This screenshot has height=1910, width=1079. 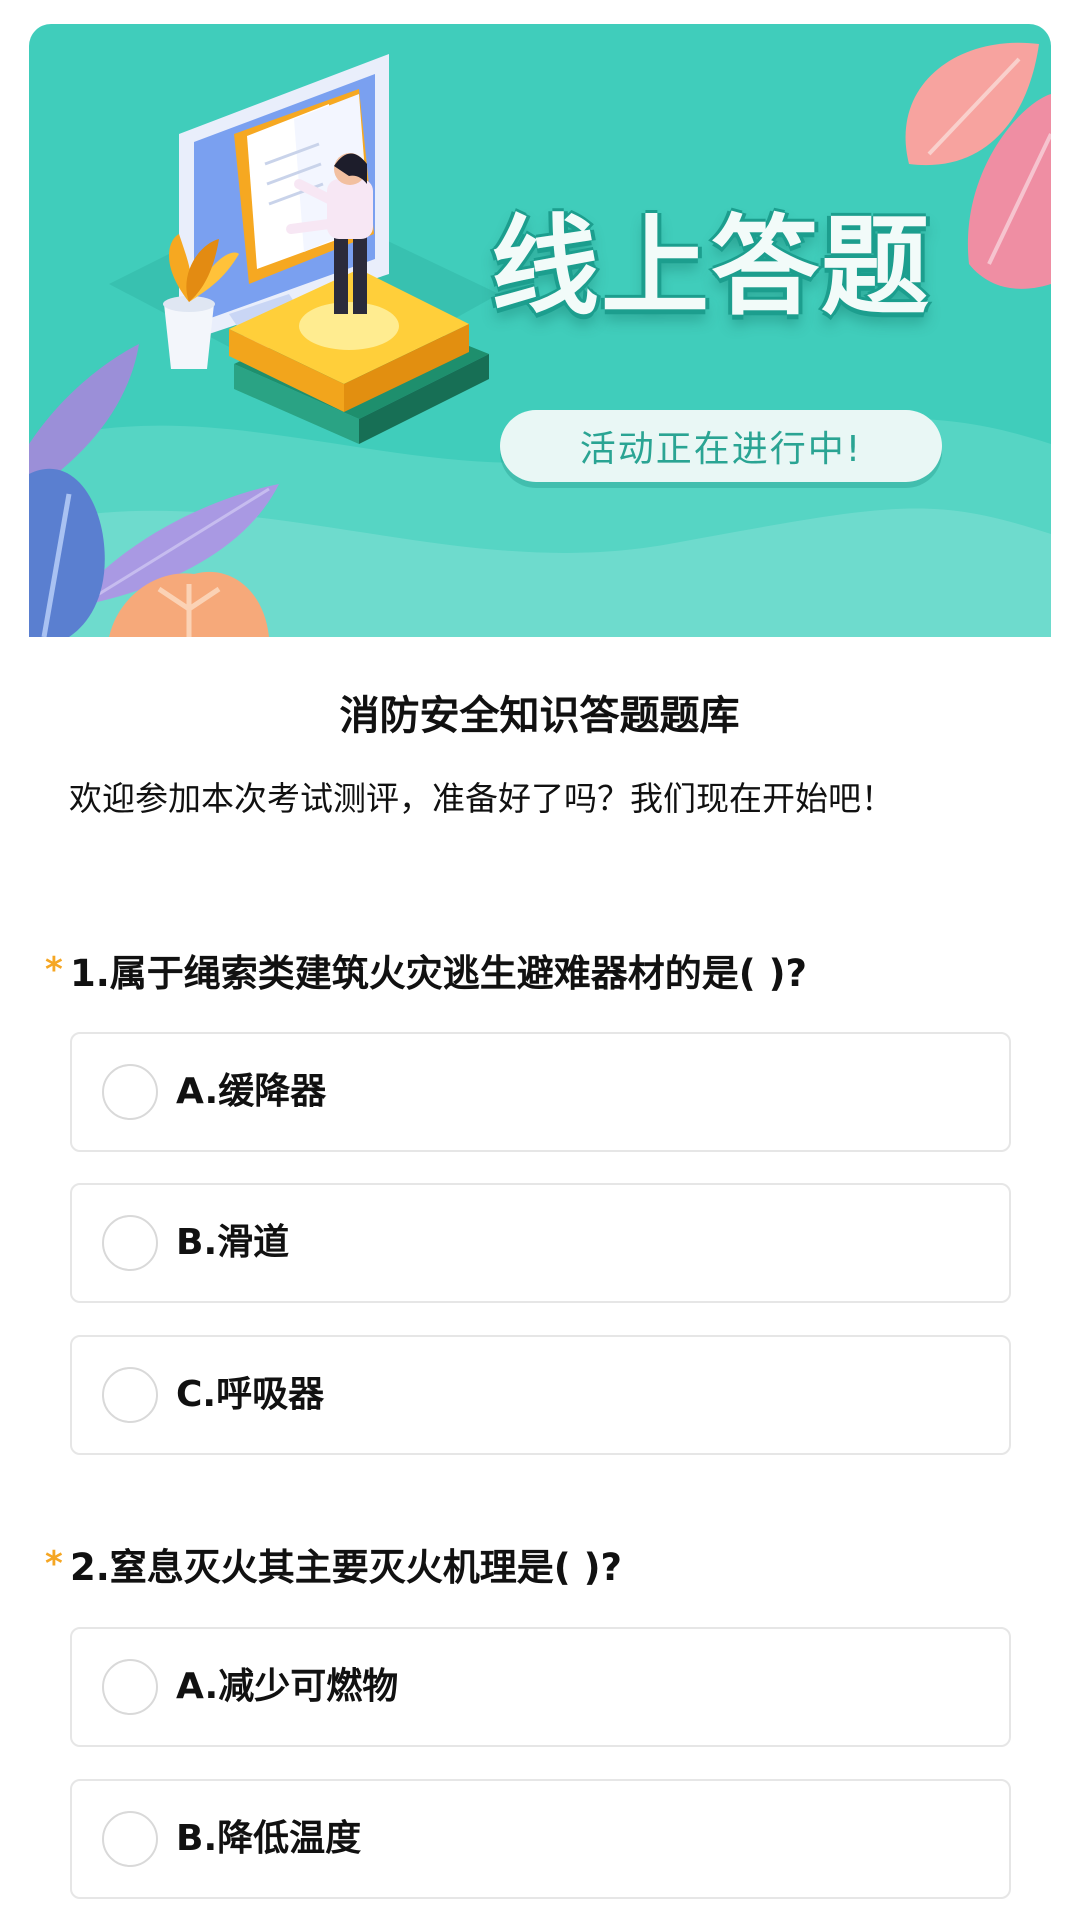 I want to click on question-2: * 2.窒息灭火其主要灭火机理是( )?, so click(x=540, y=1568).